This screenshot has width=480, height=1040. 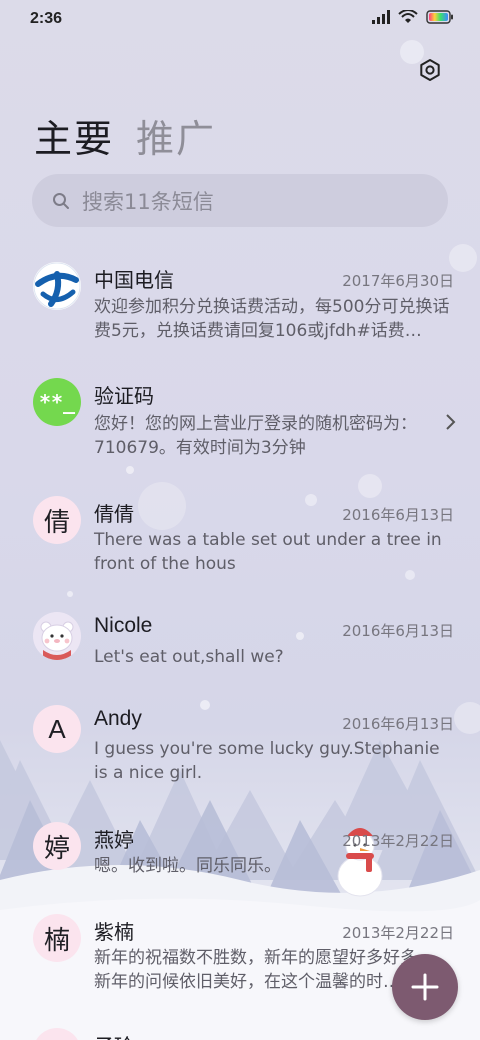 I want to click on plus-icon, so click(x=425, y=987).